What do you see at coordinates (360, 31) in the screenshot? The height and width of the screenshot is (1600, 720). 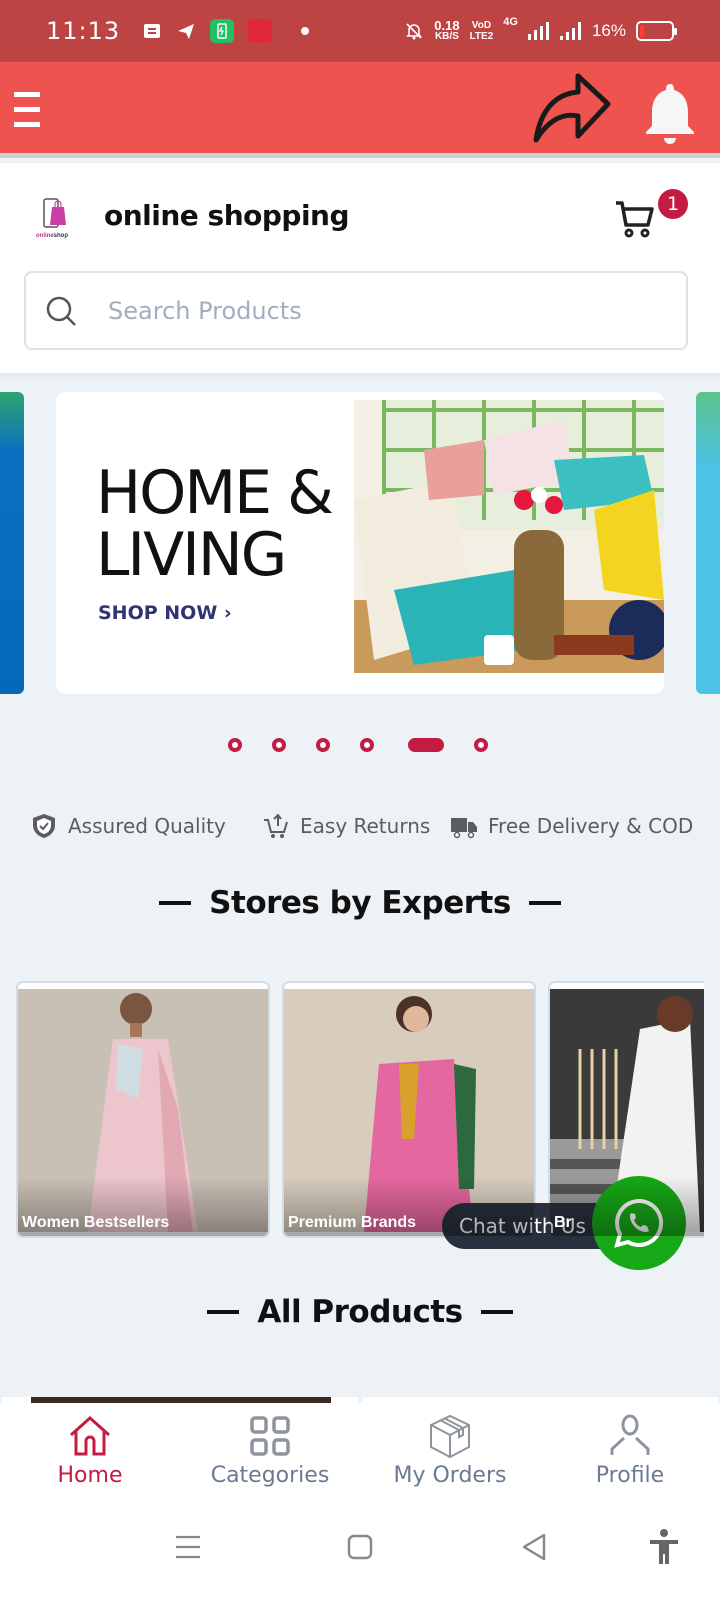 I see `status-bar: 11:13 0.18 KB/S VoD LTE2 4G 16%` at bounding box center [360, 31].